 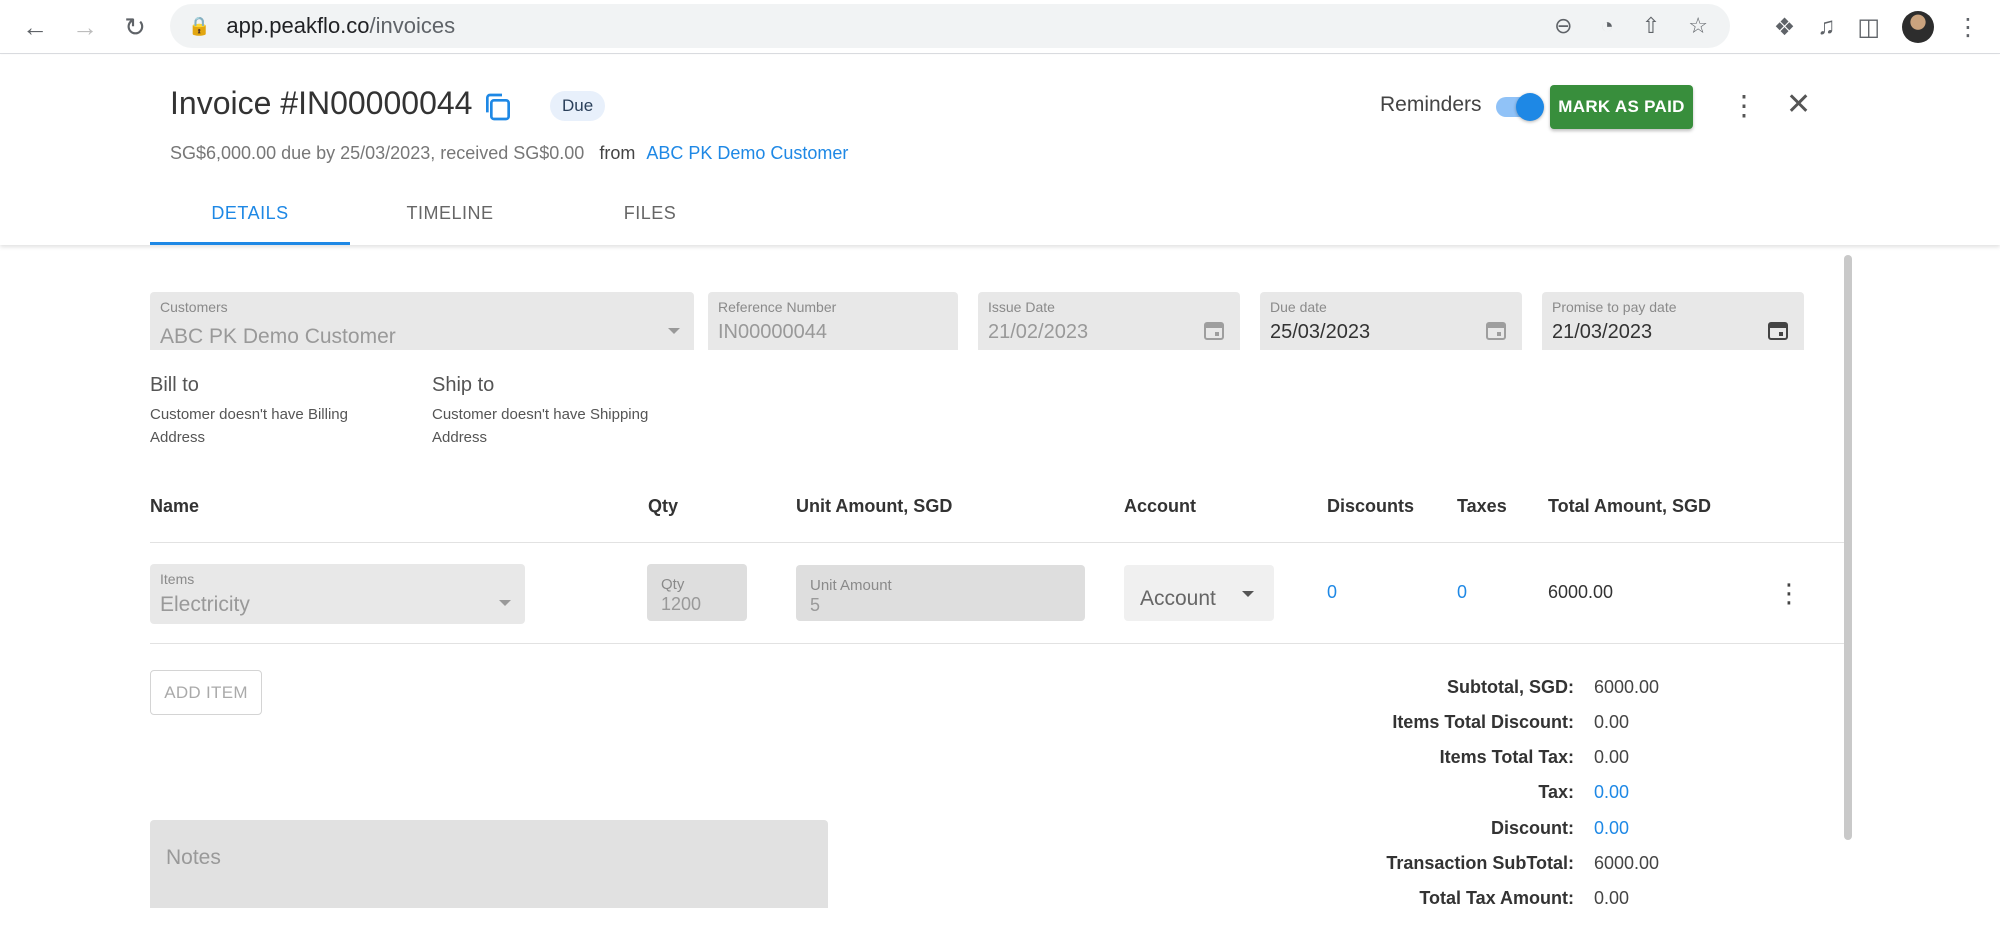 I want to click on reminders-toggle, so click(x=1520, y=107).